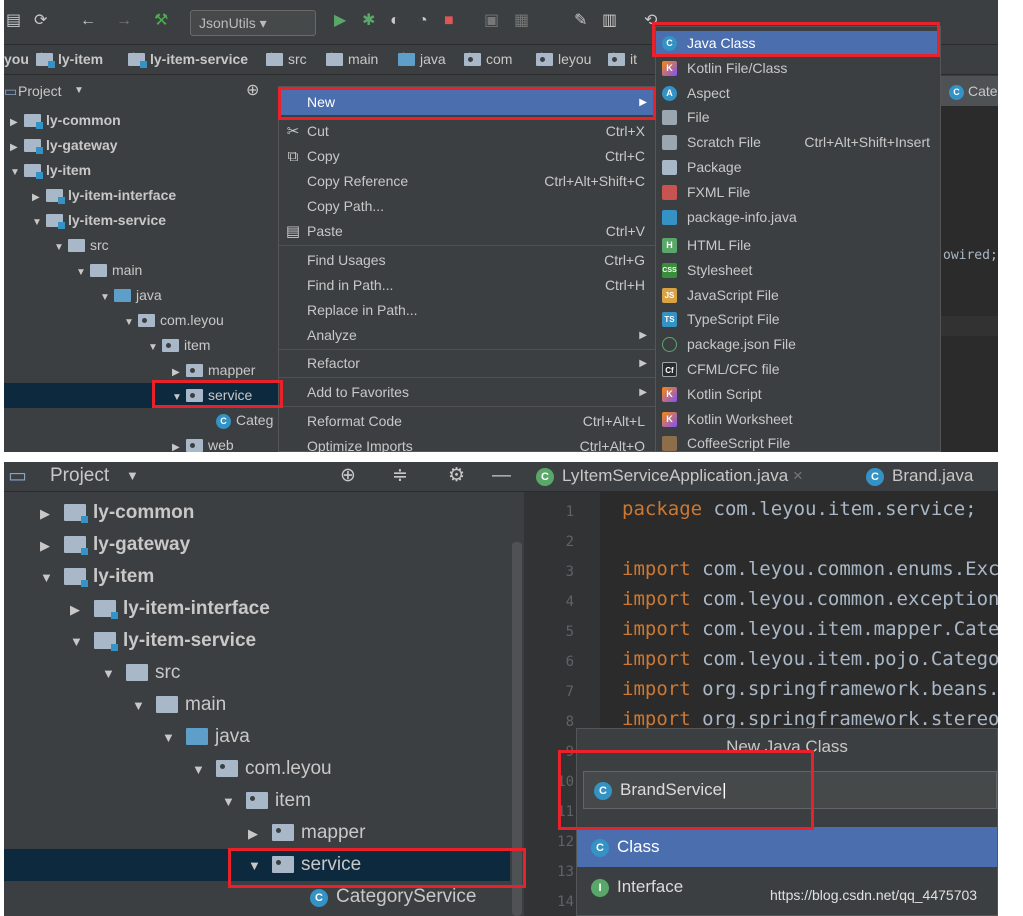 The width and height of the screenshot is (1023, 916). Describe the element at coordinates (467, 181) in the screenshot. I see `menu-item-copy-reference: Copy Reference Ctrl+Alt+Shift+C` at that location.